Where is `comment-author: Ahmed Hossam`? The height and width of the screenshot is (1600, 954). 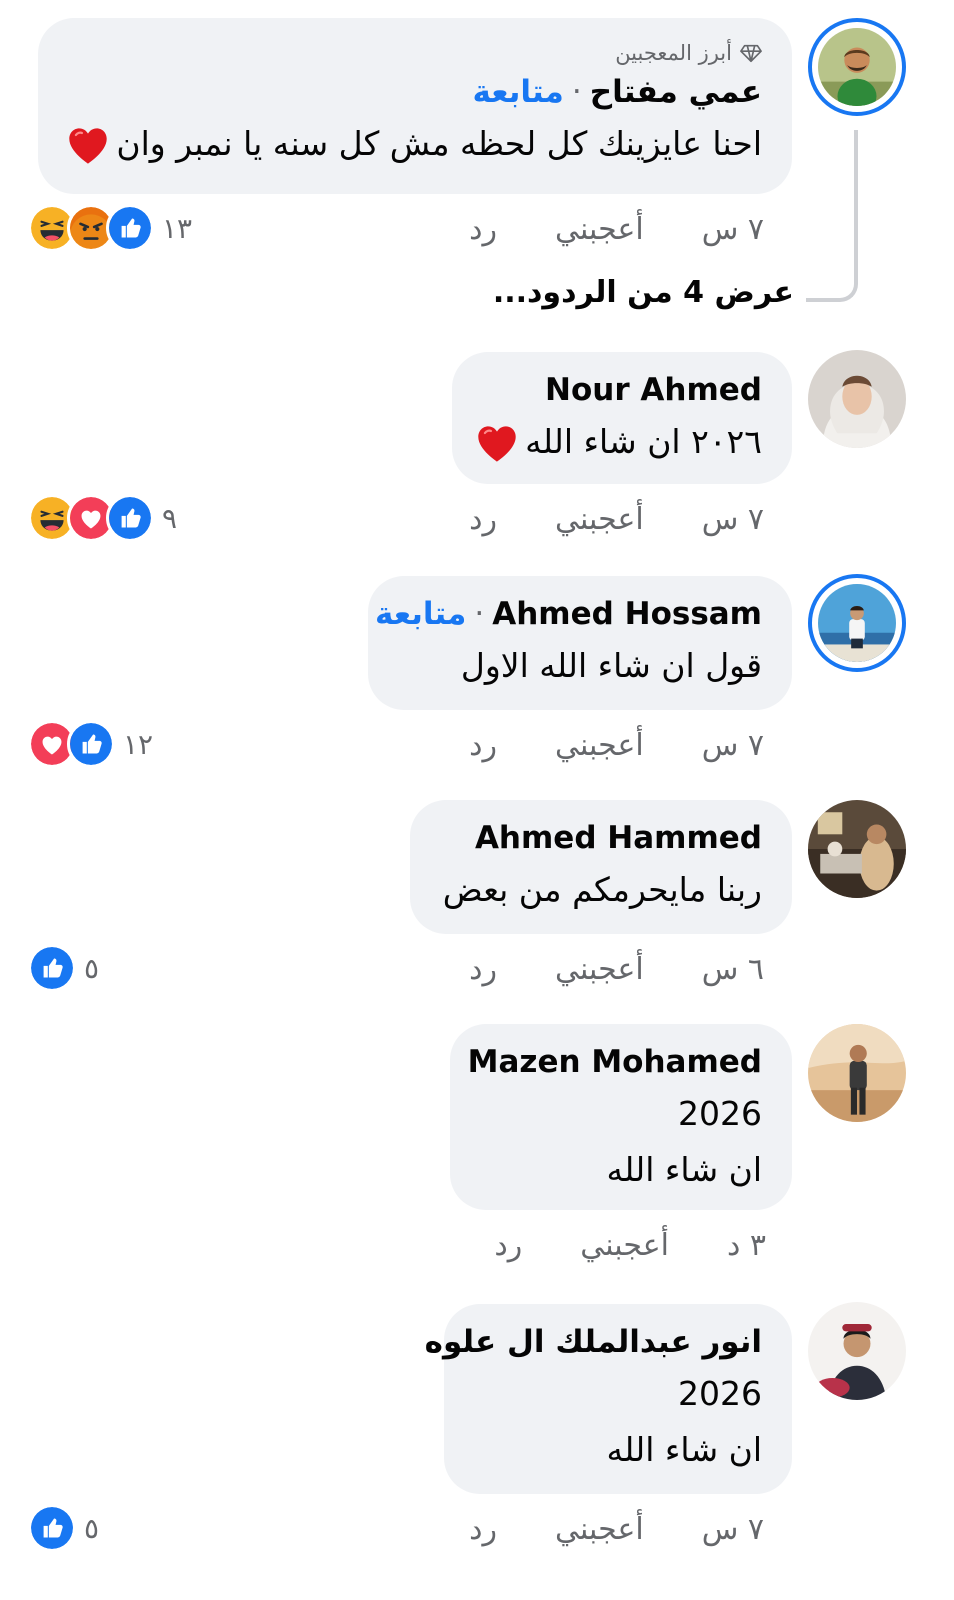 comment-author: Ahmed Hossam is located at coordinates (627, 614).